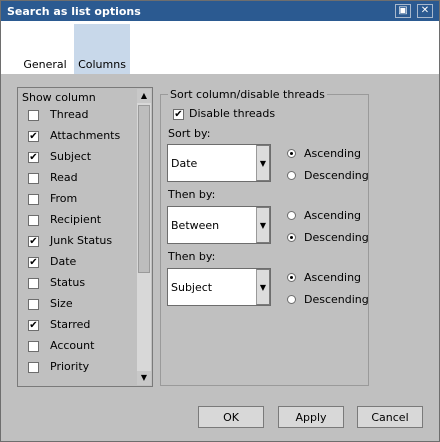 The width and height of the screenshot is (440, 442). I want to click on column-item-label: Size, so click(61, 303).